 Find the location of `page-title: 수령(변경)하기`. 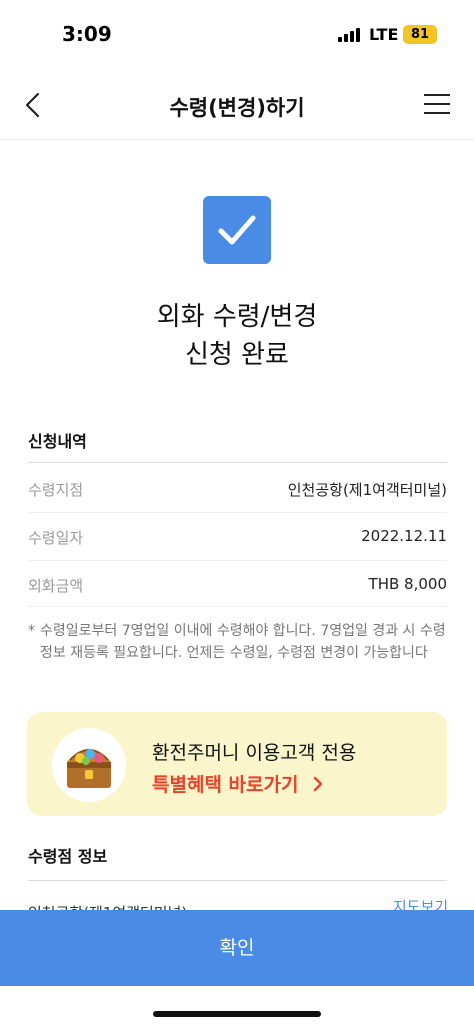

page-title: 수령(변경)하기 is located at coordinates (237, 108).